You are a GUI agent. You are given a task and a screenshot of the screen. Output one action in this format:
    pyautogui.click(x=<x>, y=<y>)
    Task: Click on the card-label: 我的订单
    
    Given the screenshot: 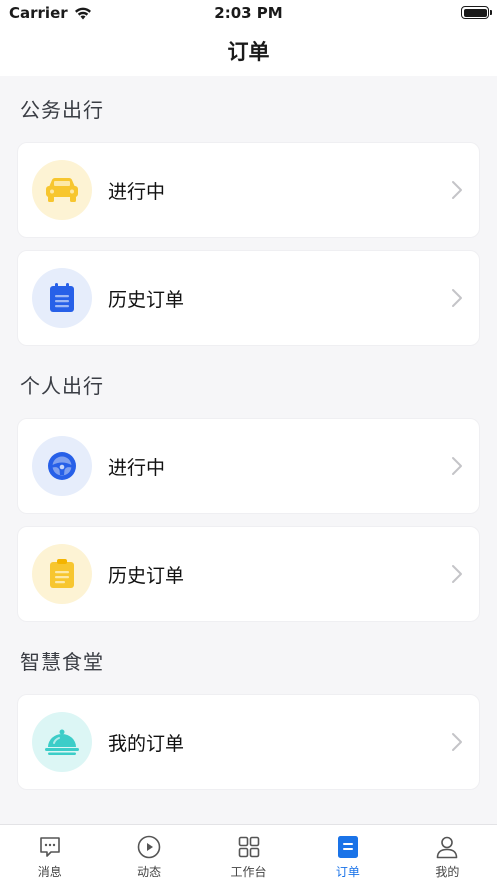 What is the action you would take?
    pyautogui.click(x=146, y=743)
    